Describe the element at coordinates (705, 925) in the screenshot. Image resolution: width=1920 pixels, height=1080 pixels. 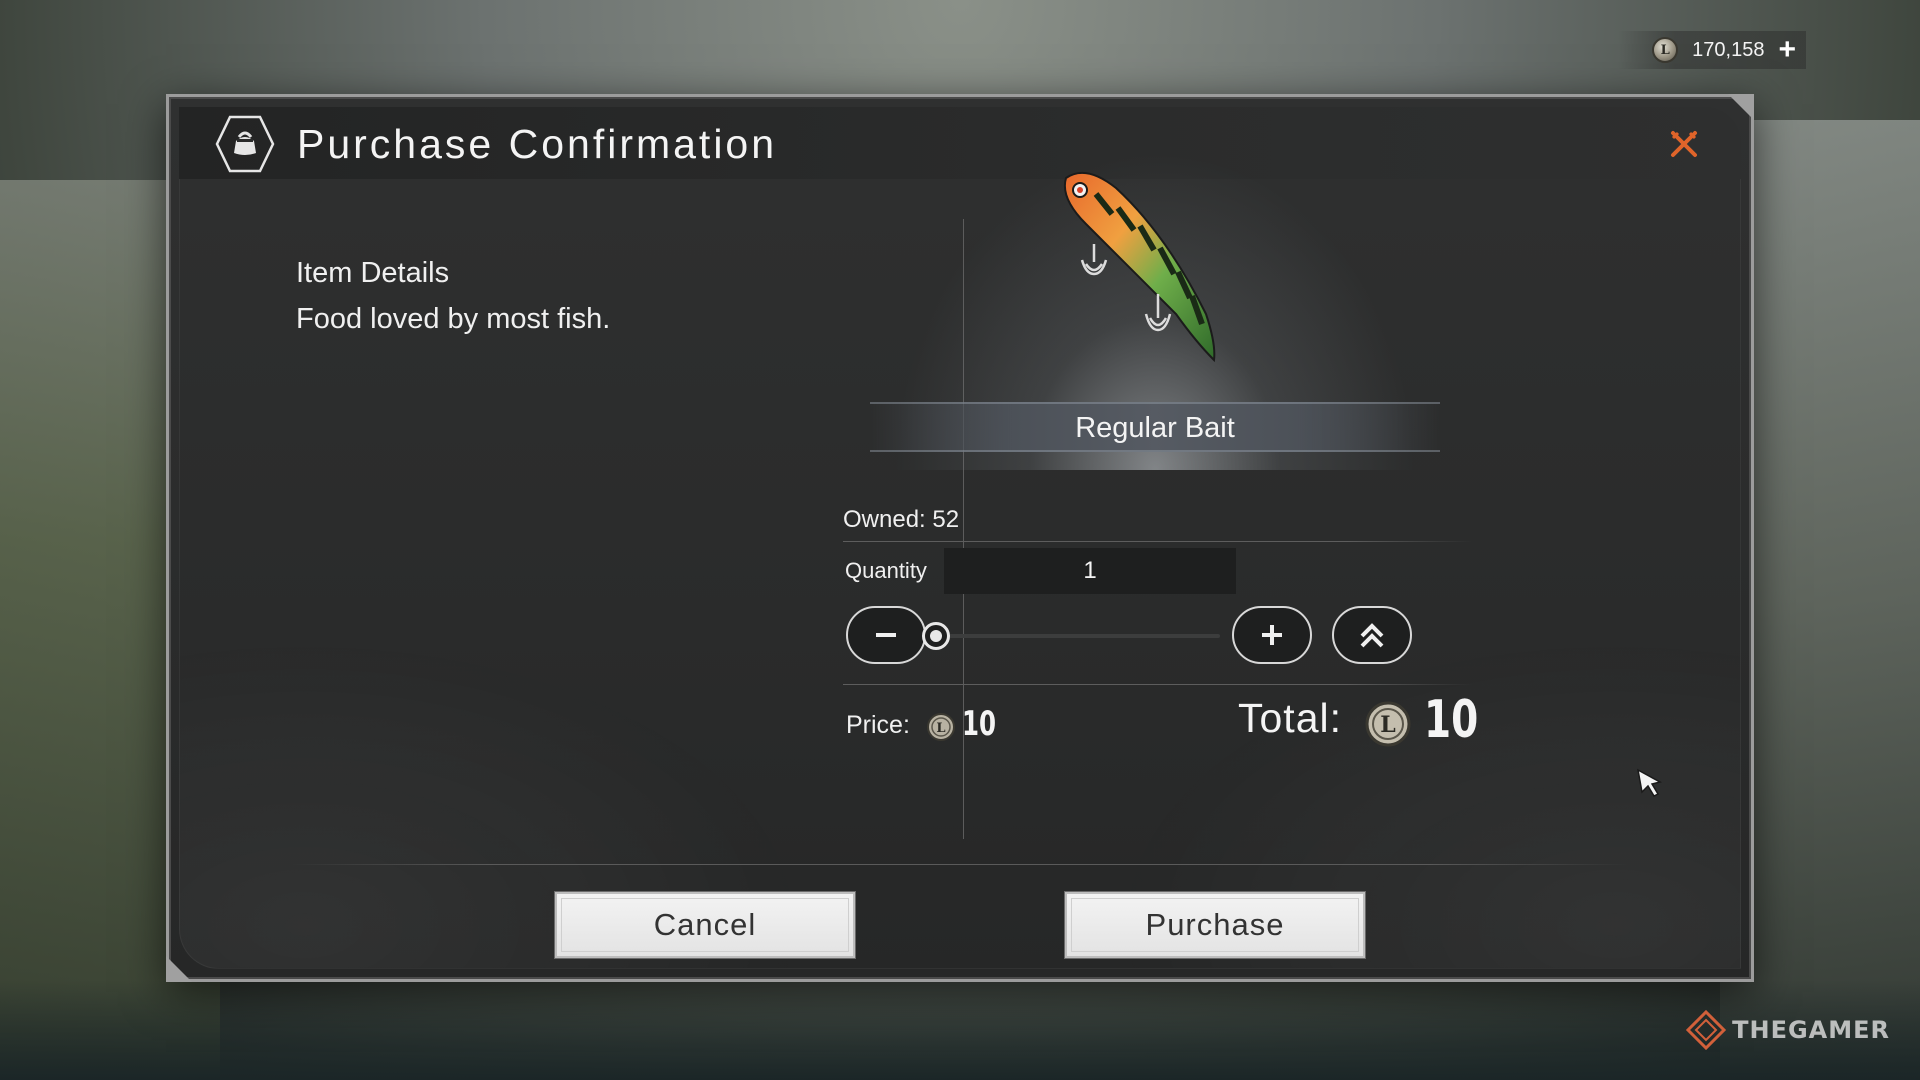
I see `cancel-button: Cancel` at that location.